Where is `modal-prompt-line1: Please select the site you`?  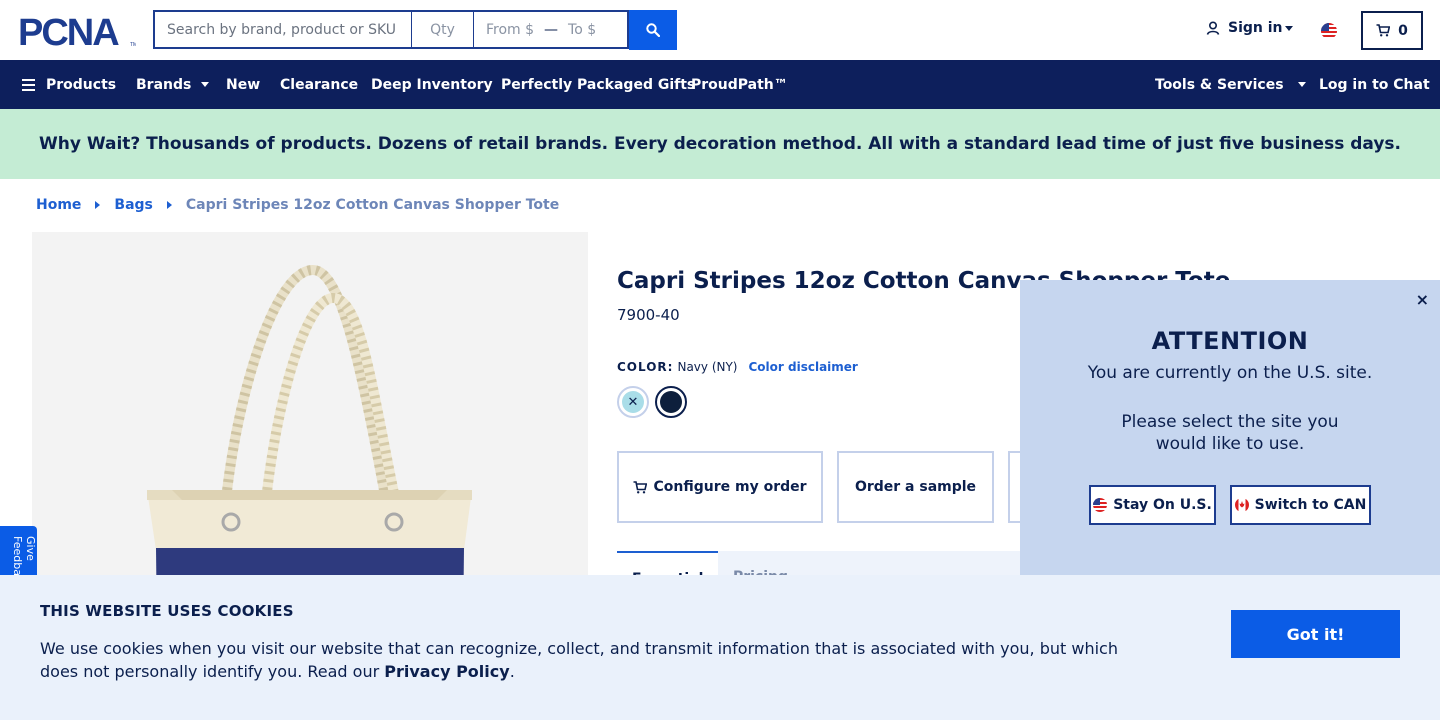
modal-prompt-line1: Please select the site you is located at coordinates (1230, 422).